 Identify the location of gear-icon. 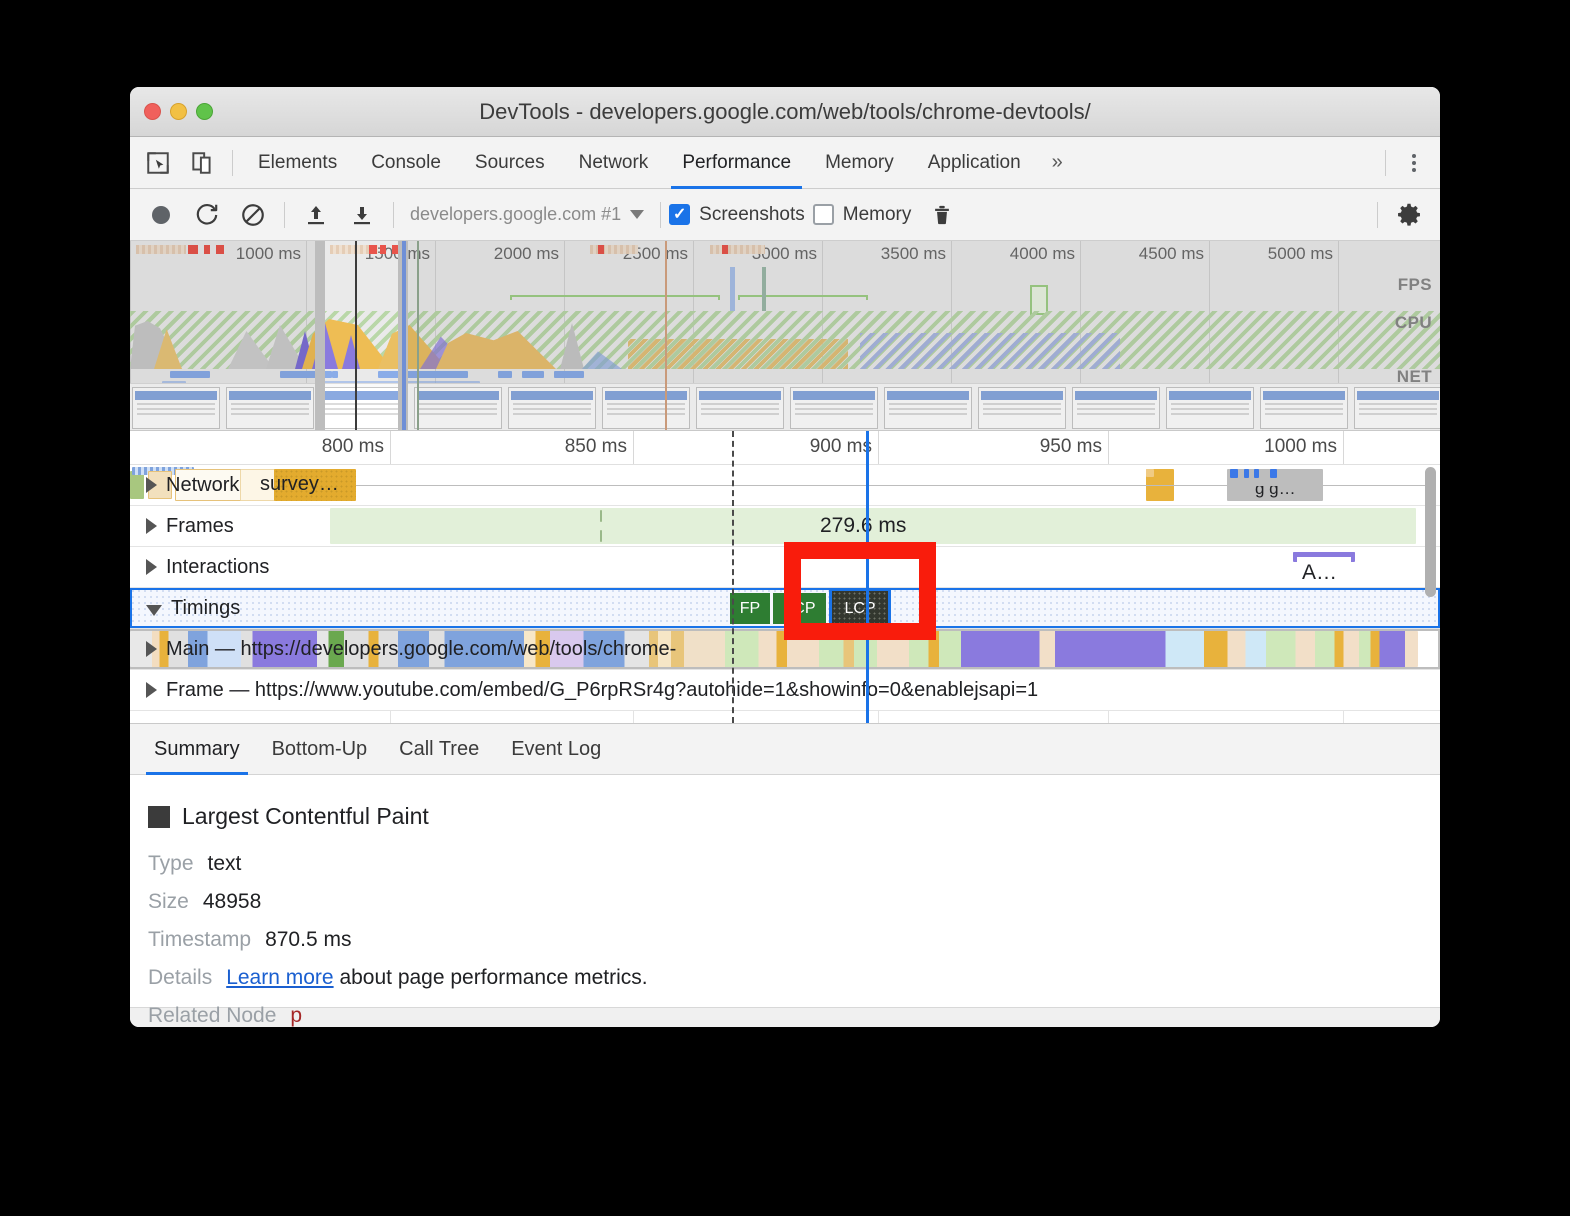
(1409, 215).